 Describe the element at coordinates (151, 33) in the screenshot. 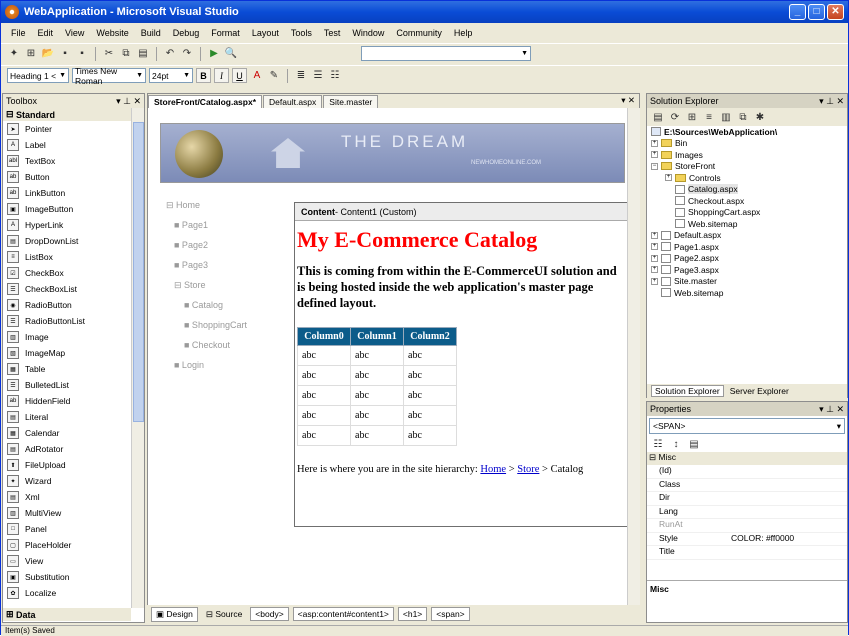

I see `menu-build: Build` at that location.